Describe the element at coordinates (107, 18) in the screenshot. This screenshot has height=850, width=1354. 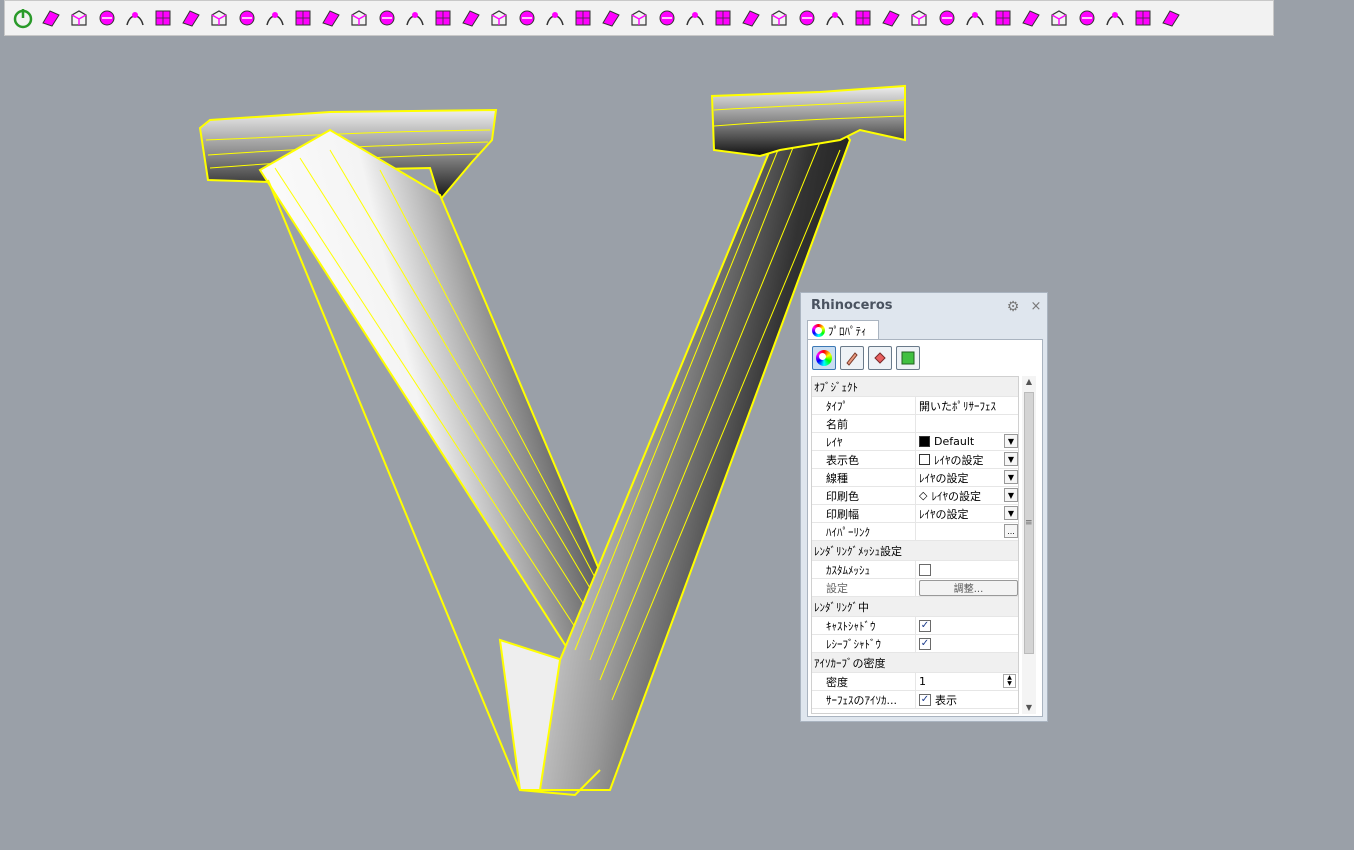
I see `surface-icon-button` at that location.